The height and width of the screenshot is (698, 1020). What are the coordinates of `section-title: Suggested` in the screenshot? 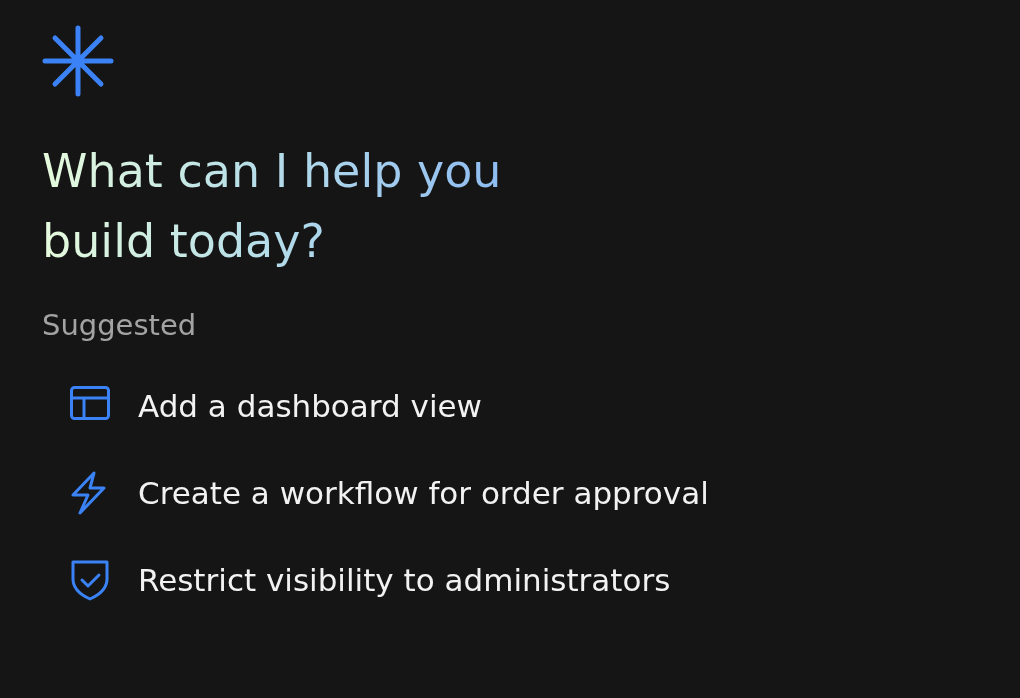 It's located at (120, 325).